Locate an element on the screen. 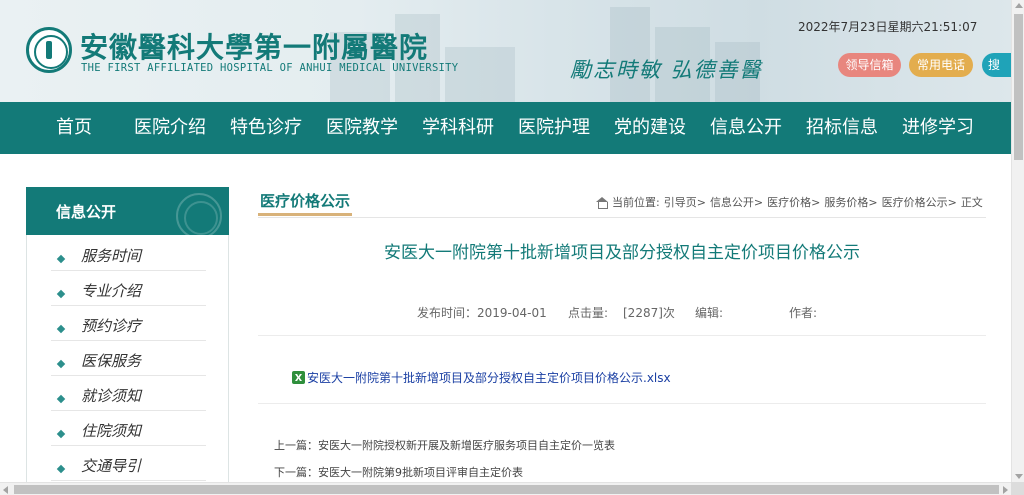  article-title: 安医大一附院第十批新增项目及部分授权自主定价项目价格公示 is located at coordinates (622, 253).